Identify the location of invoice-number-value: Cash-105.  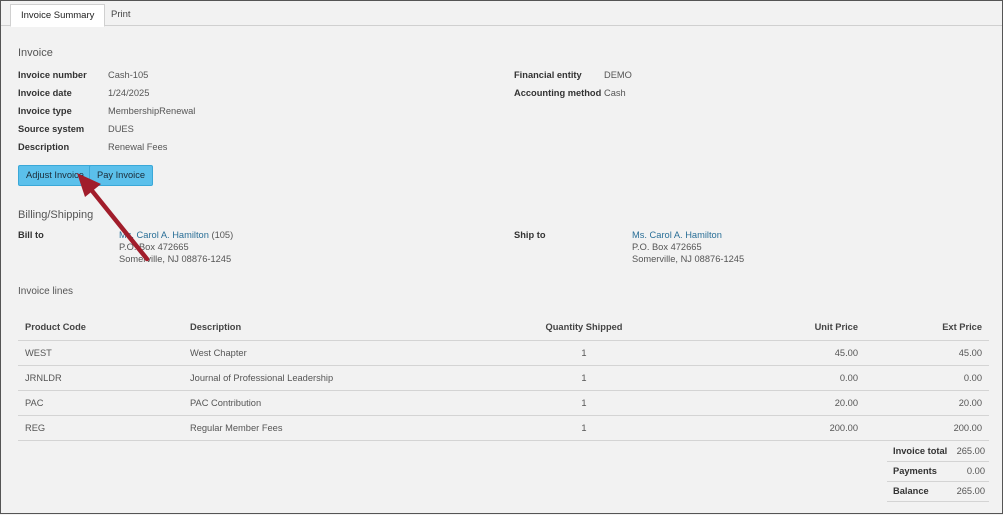
(128, 75).